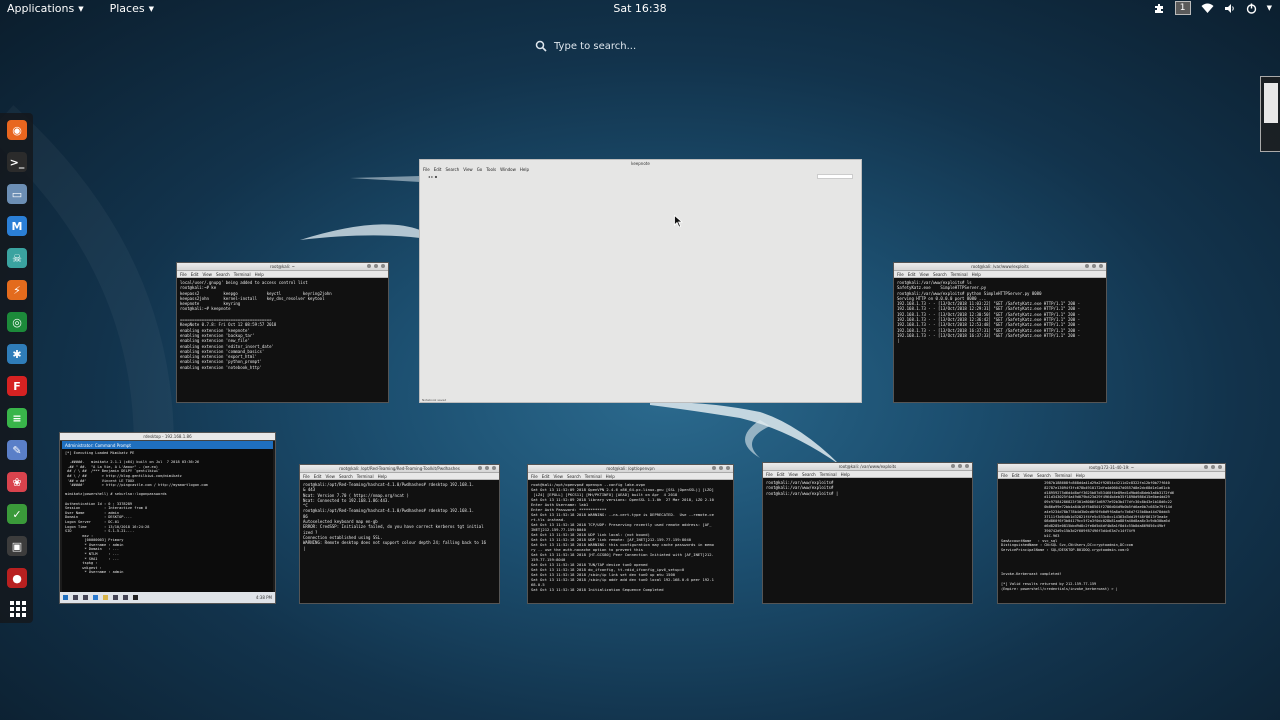  What do you see at coordinates (17, 514) in the screenshot?
I see `keepnote-icon: ✓` at bounding box center [17, 514].